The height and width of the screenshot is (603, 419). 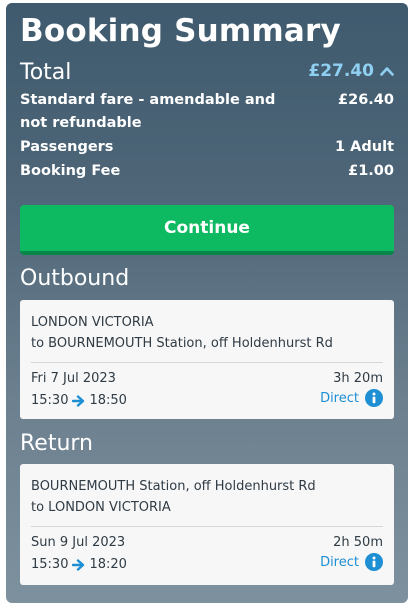 I want to click on passengers-label: Passengers, so click(x=67, y=147).